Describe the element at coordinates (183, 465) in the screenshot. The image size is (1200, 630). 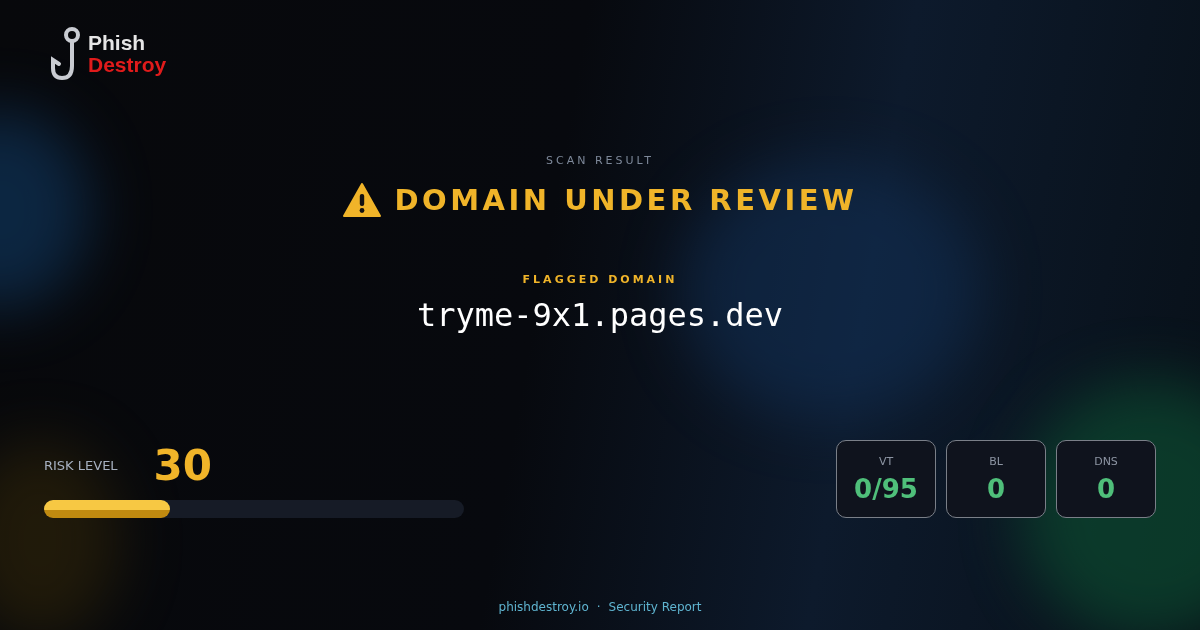
I see `risk-score: 30` at that location.